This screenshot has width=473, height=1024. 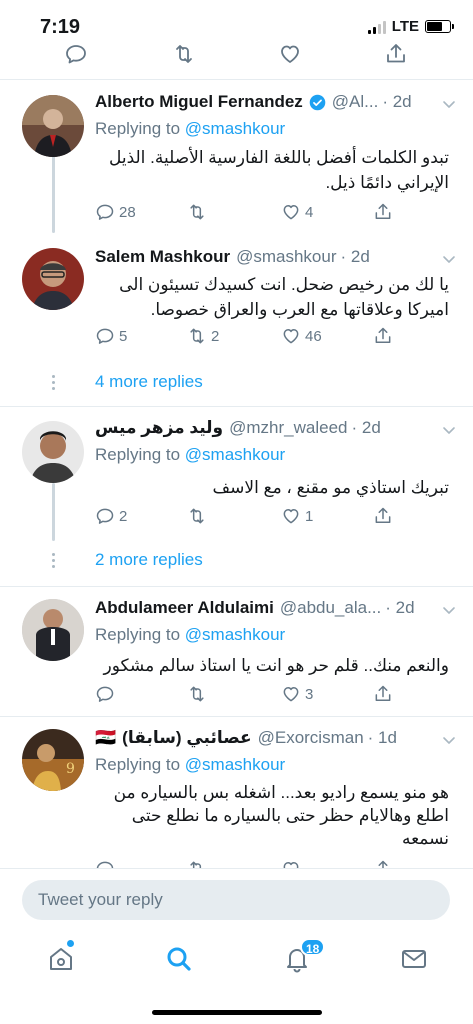 What do you see at coordinates (245, 518) in the screenshot?
I see `tweet-actions: 2 1` at bounding box center [245, 518].